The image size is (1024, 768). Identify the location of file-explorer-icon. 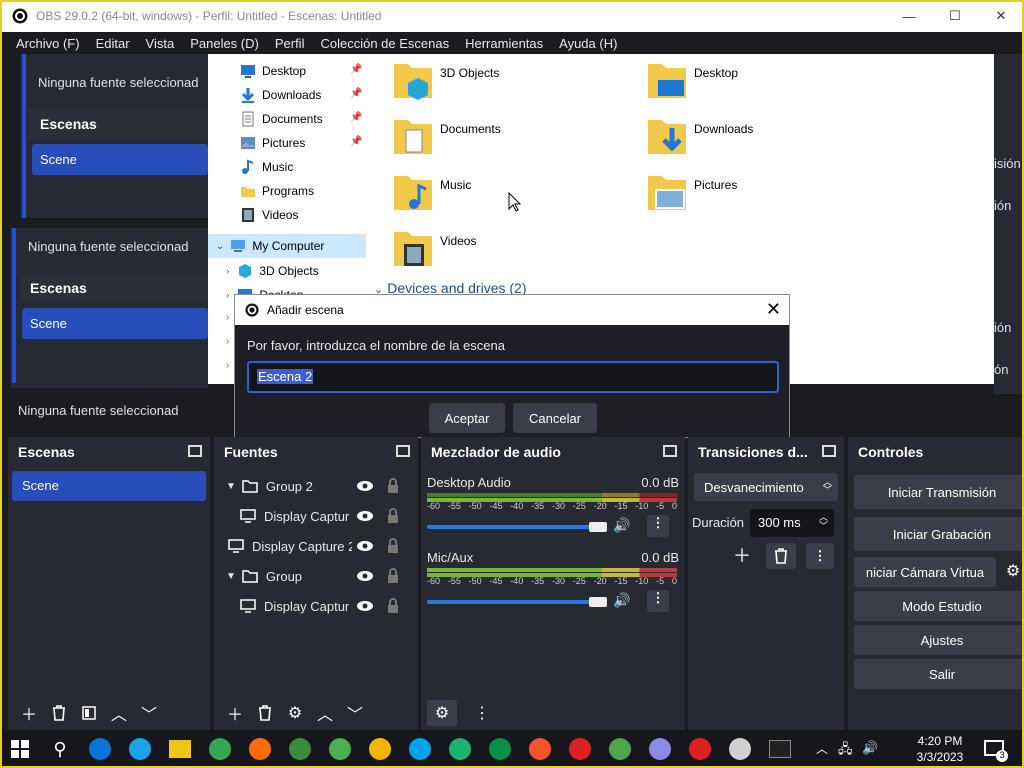
(180, 749).